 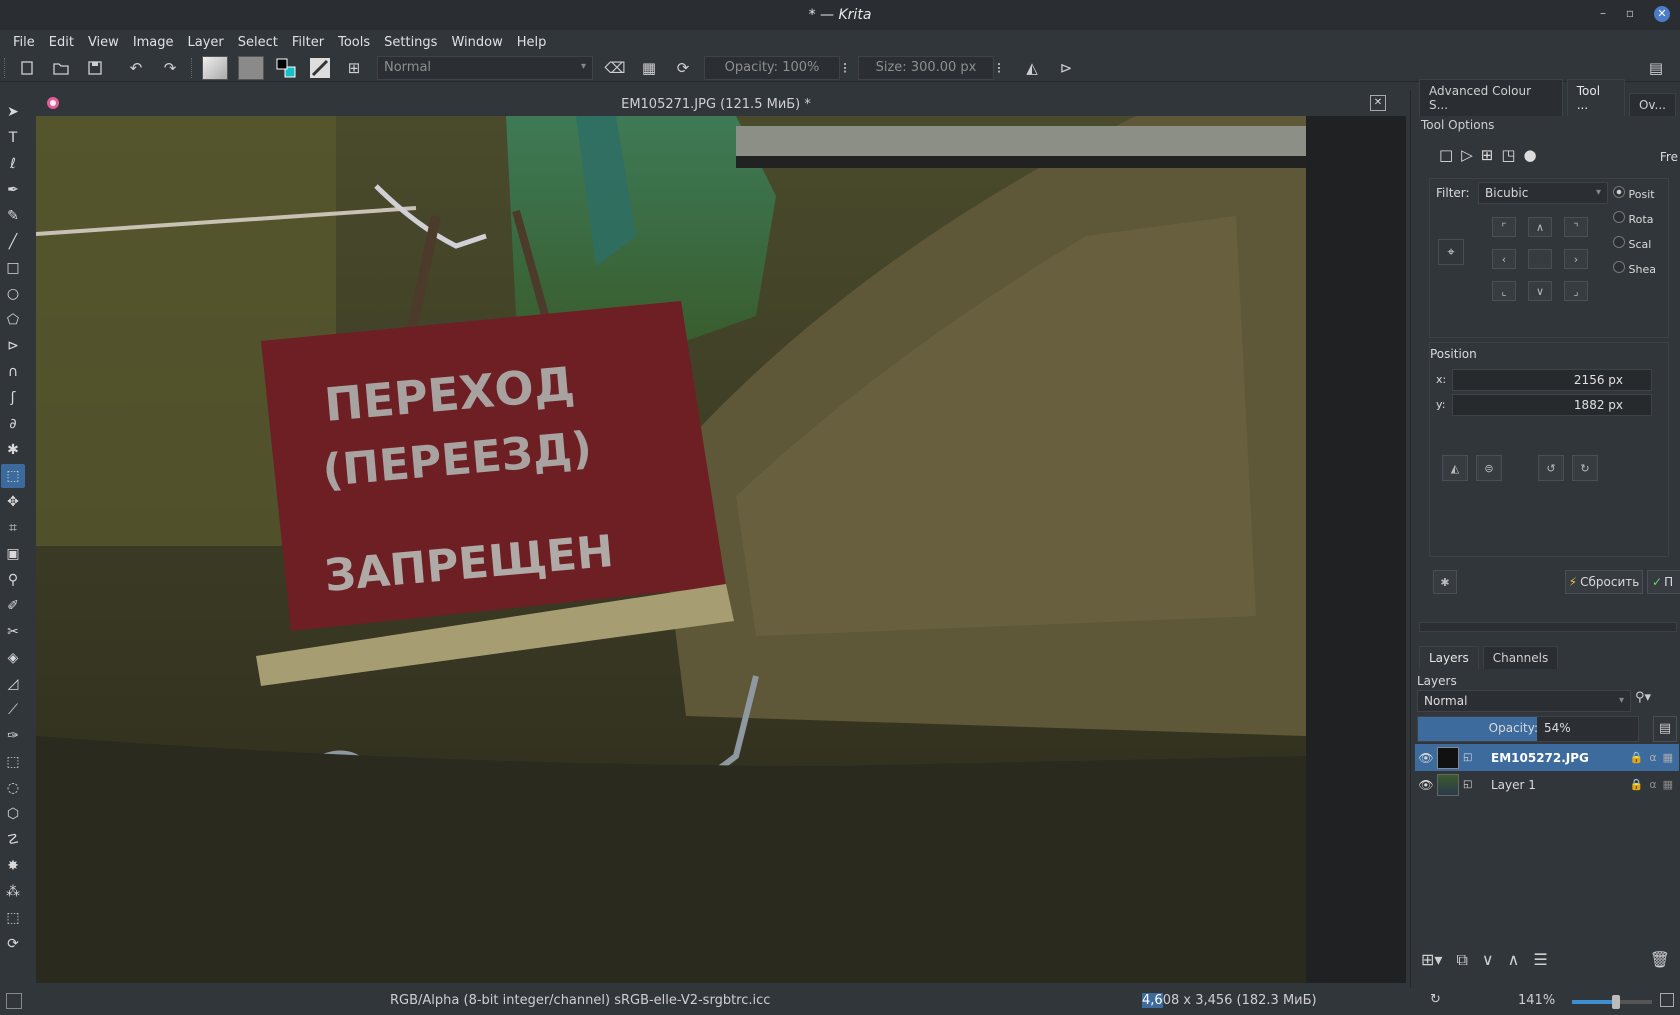 What do you see at coordinates (13, 892) in the screenshot?
I see `similar-select-icon: ⁂` at bounding box center [13, 892].